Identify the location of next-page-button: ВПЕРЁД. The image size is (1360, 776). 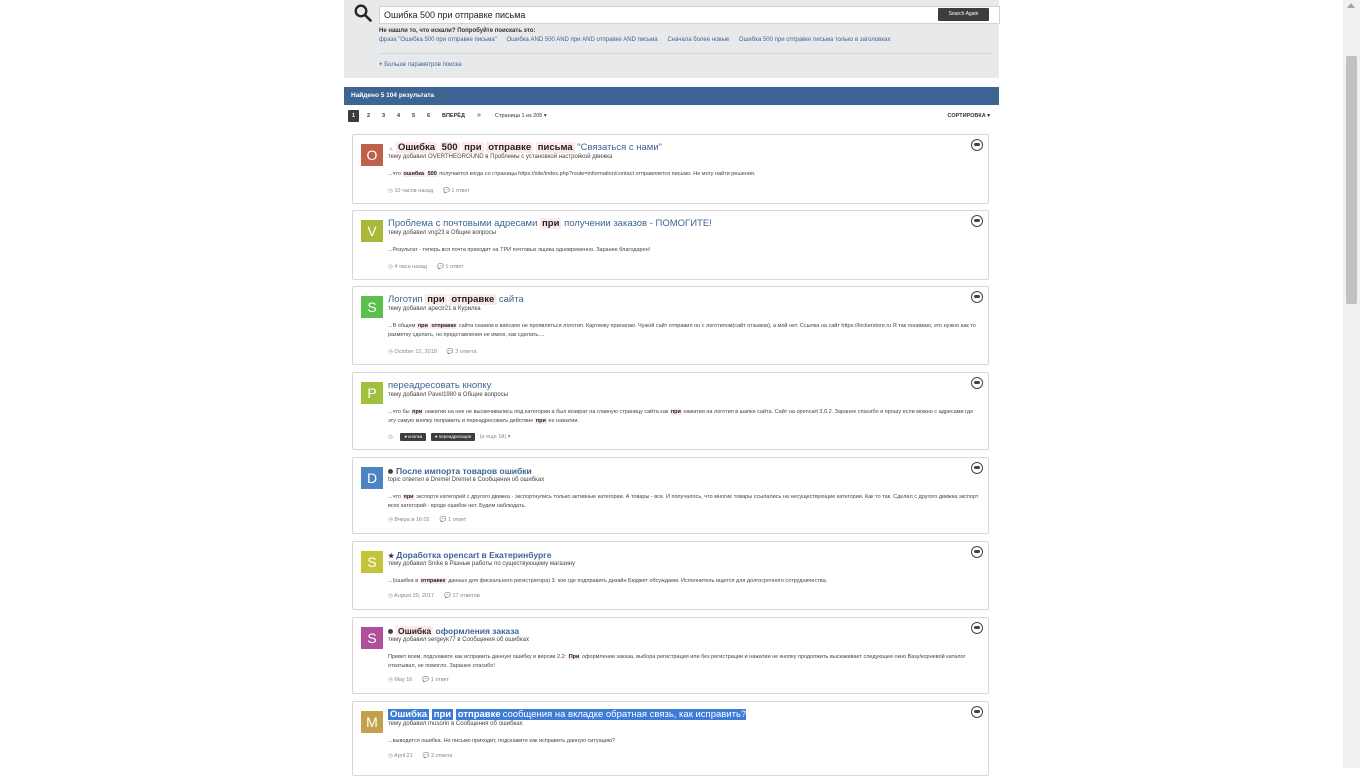
(453, 116).